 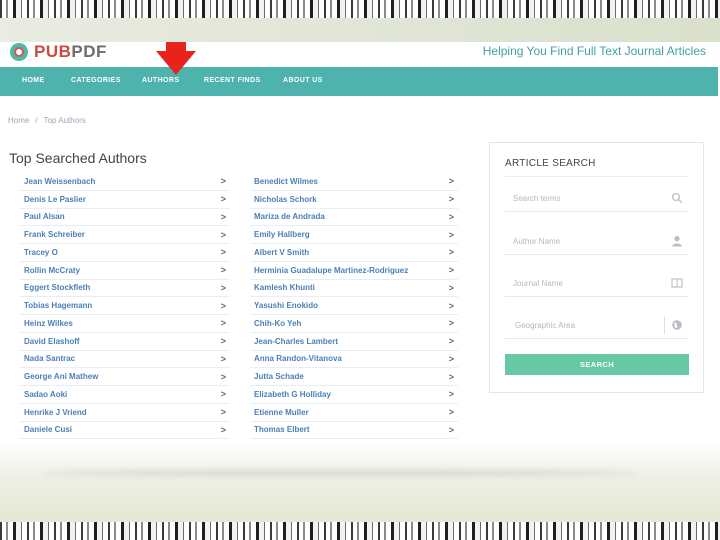 What do you see at coordinates (125, 253) in the screenshot?
I see `author-row: Tracey O >` at bounding box center [125, 253].